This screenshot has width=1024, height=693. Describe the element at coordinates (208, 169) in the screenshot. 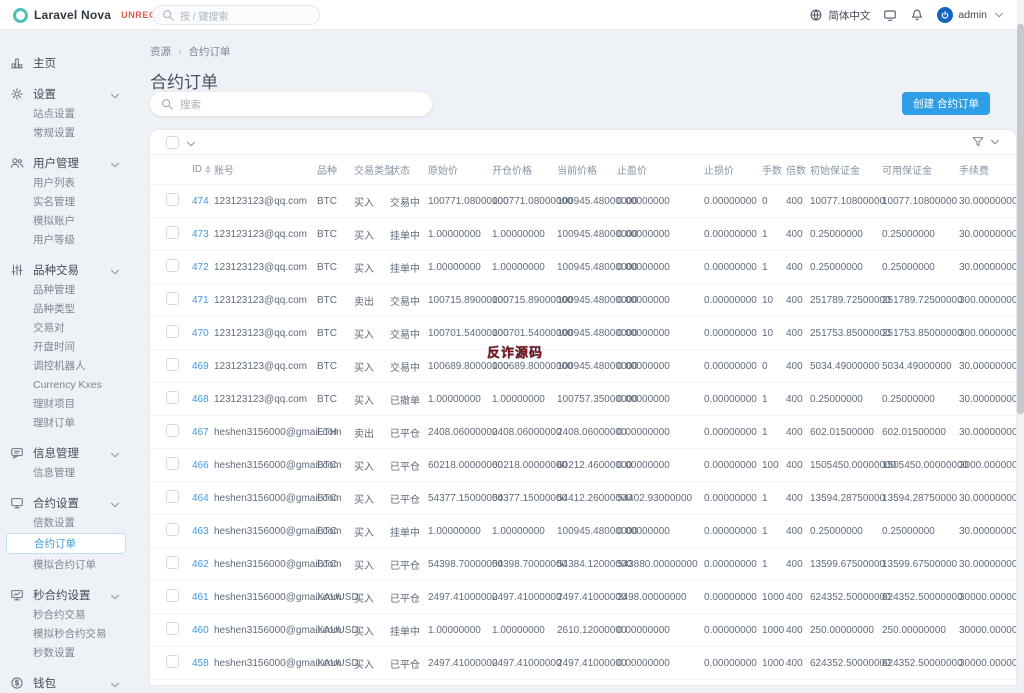

I see `sort-icon` at that location.